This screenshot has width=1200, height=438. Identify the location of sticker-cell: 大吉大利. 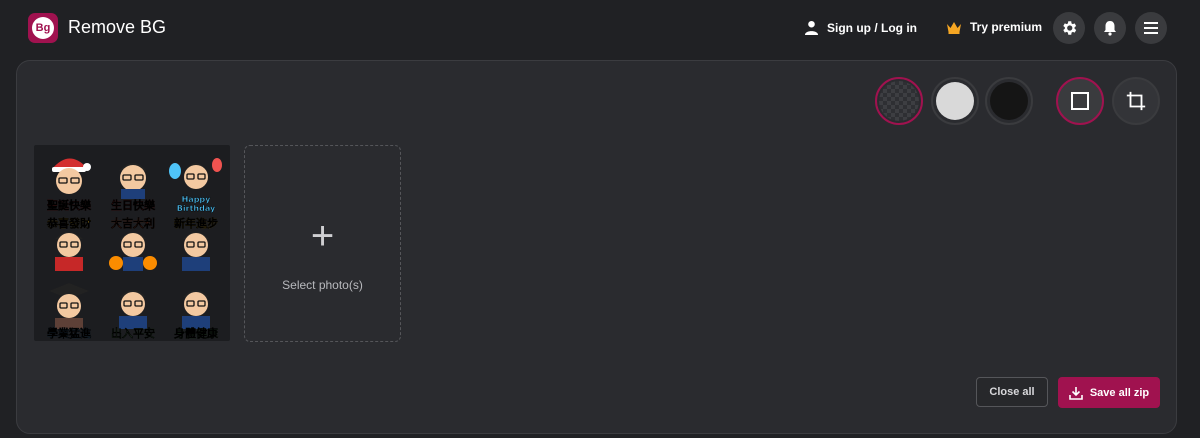
(133, 244).